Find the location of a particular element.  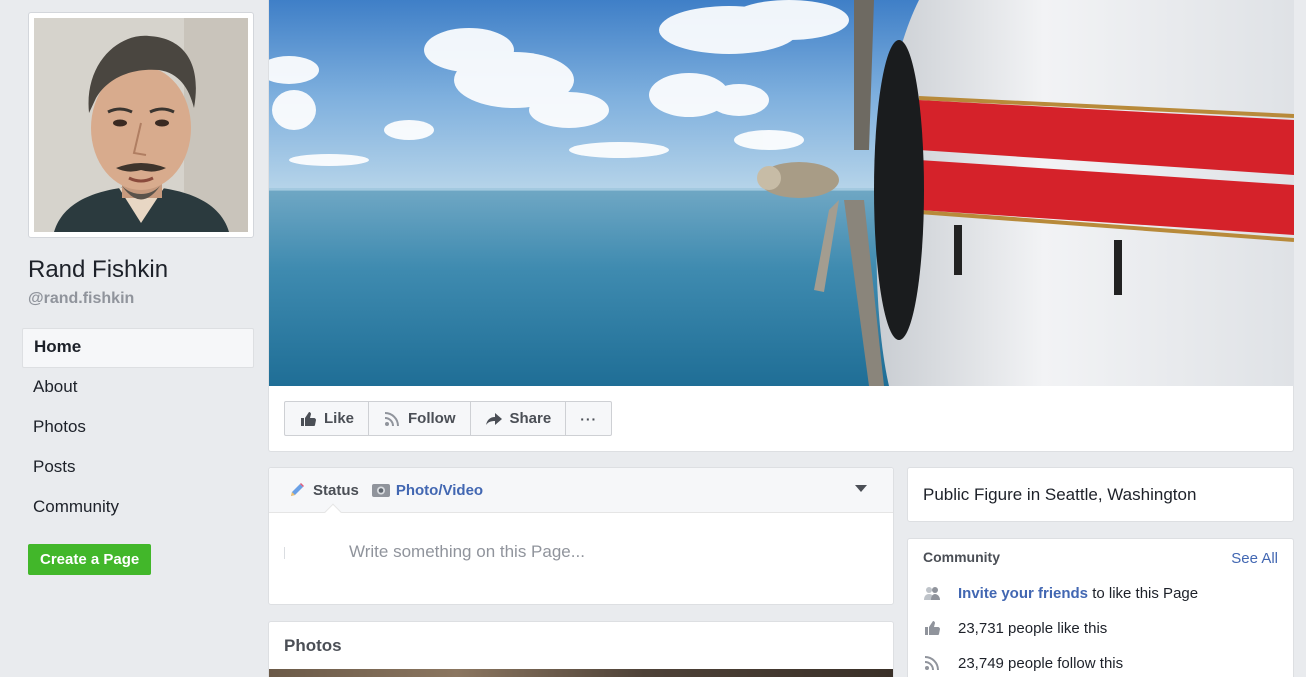

follow-button: Follow is located at coordinates (420, 418).